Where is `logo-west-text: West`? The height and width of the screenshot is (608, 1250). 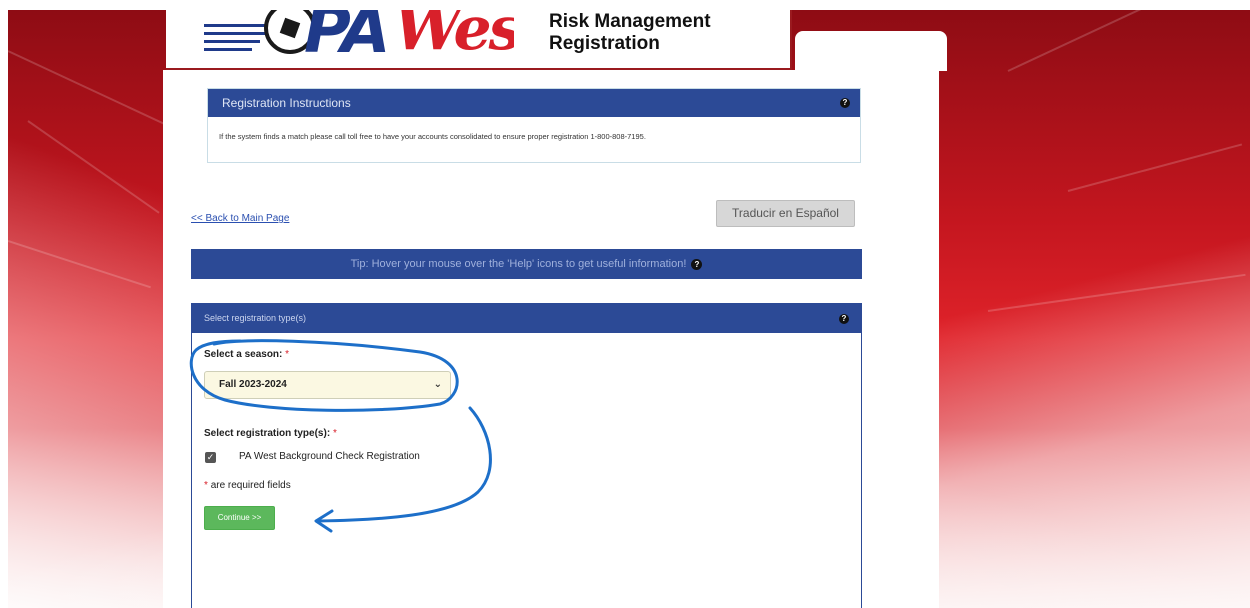
logo-west-text: West is located at coordinates (454, 37).